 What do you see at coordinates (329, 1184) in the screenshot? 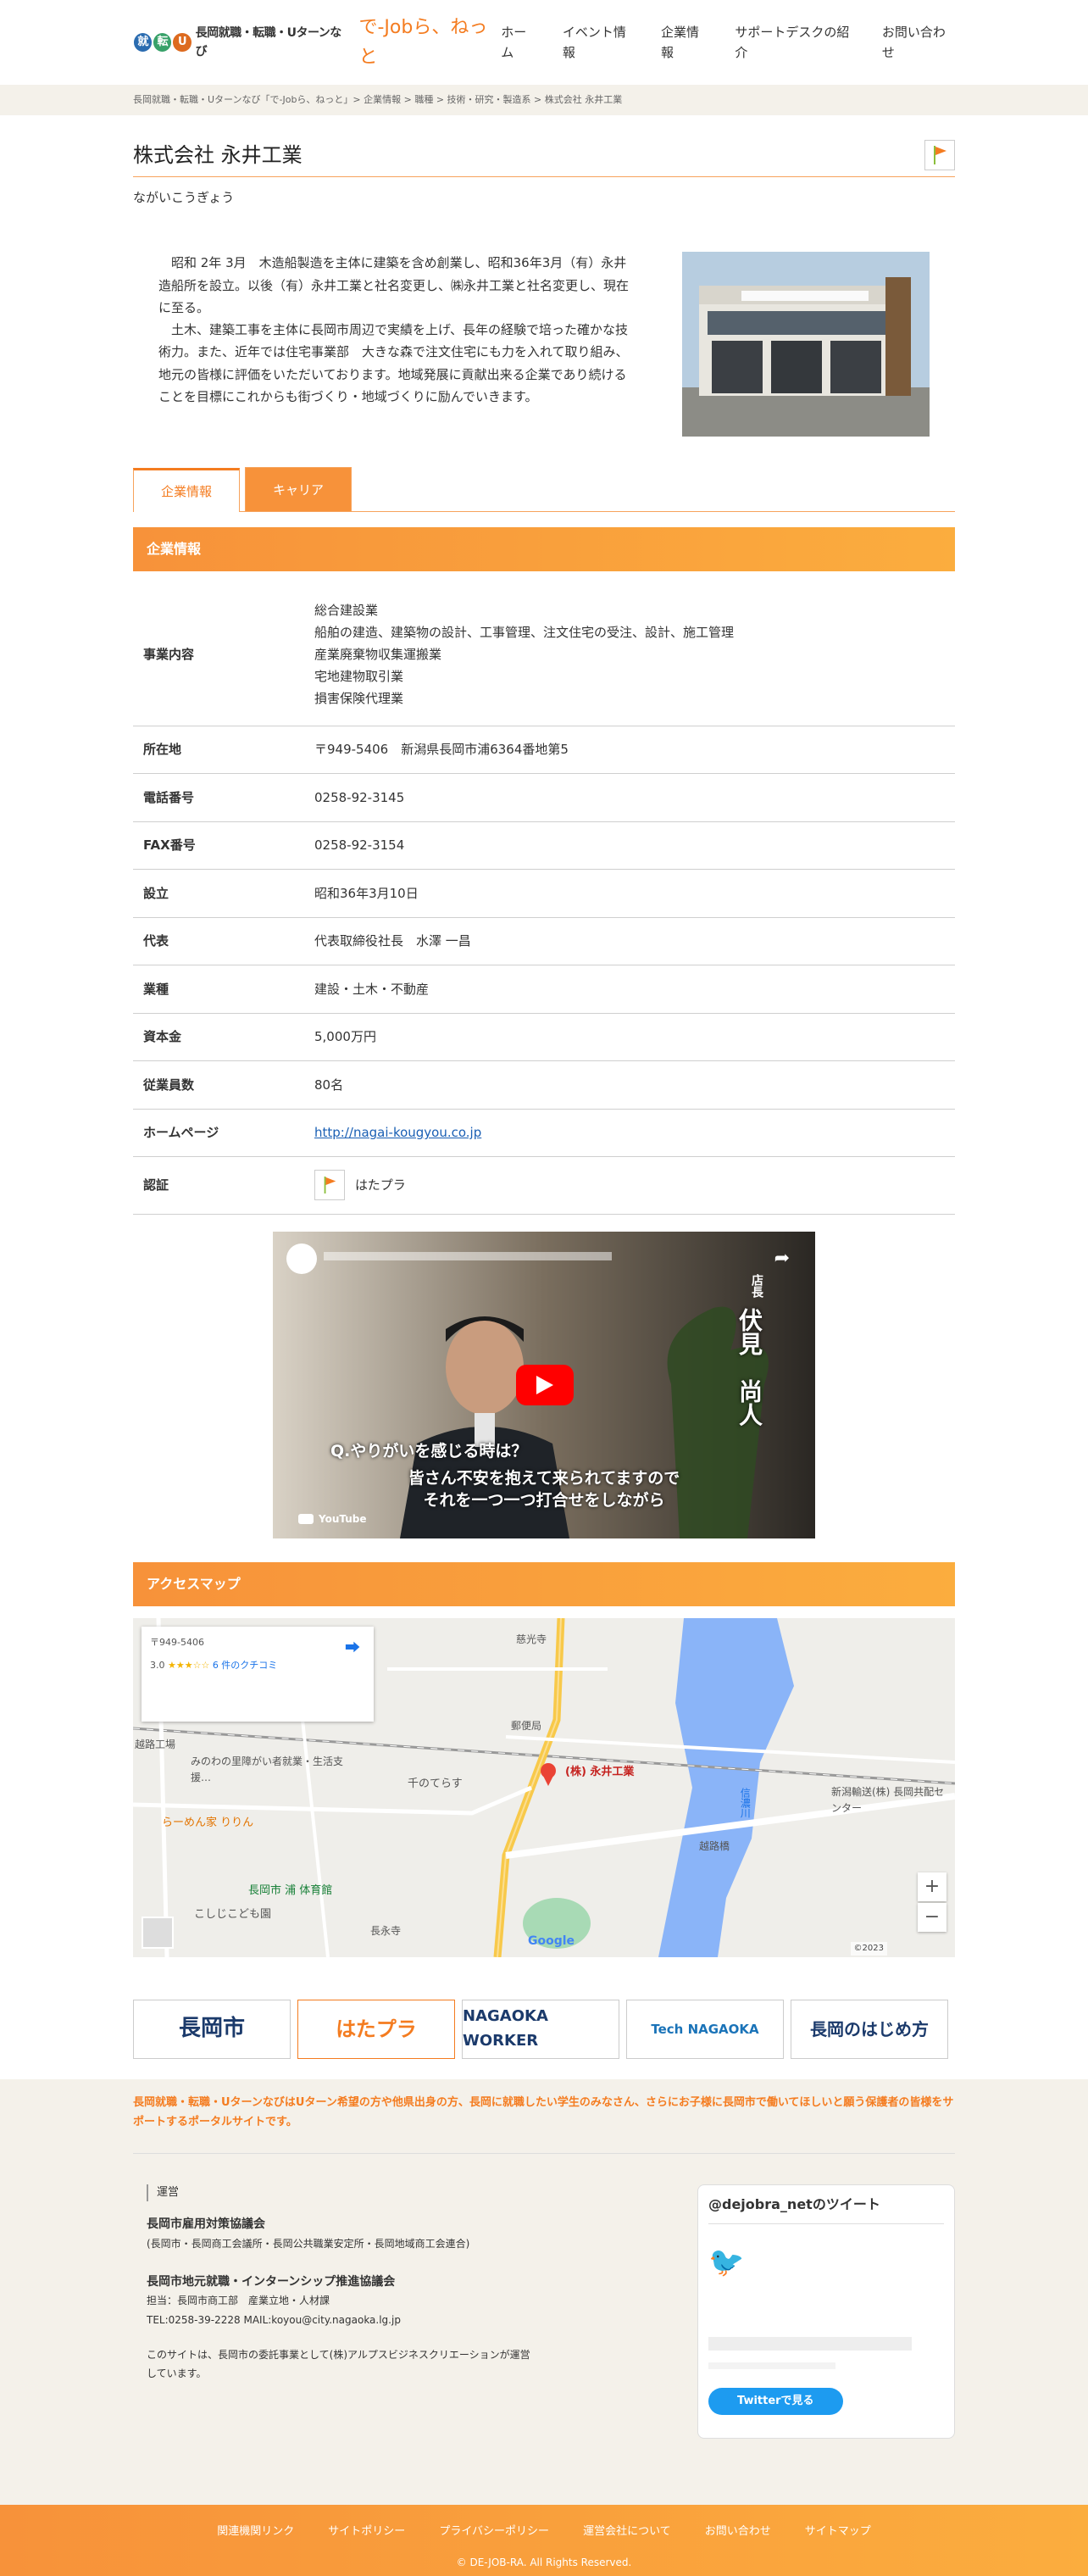
I see `hatapura-icon` at bounding box center [329, 1184].